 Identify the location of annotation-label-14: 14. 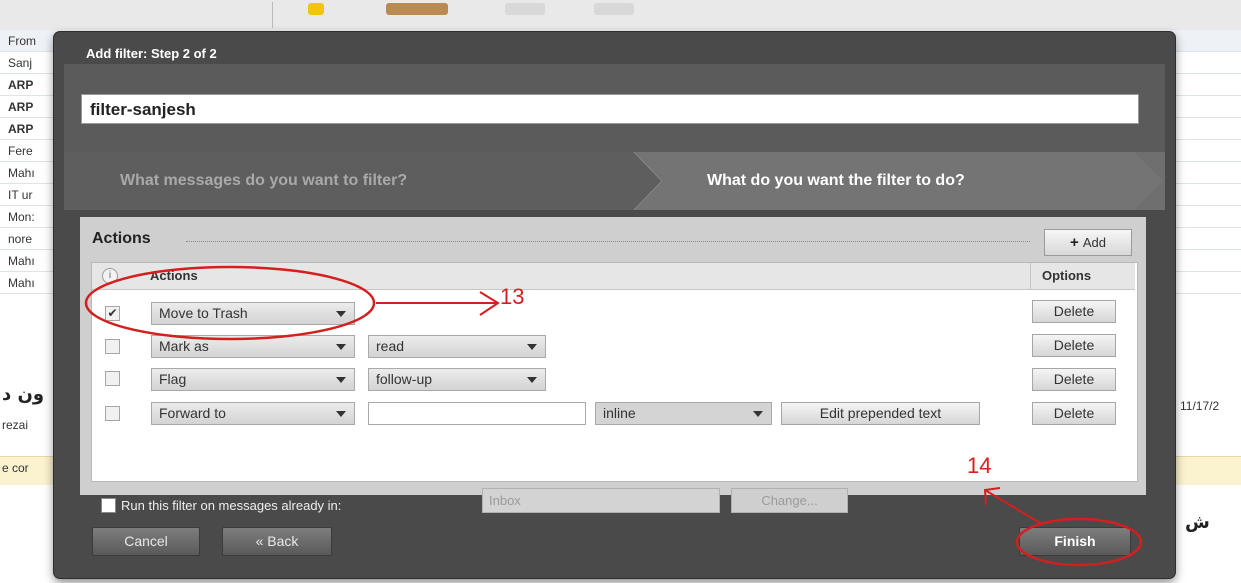
(979, 465).